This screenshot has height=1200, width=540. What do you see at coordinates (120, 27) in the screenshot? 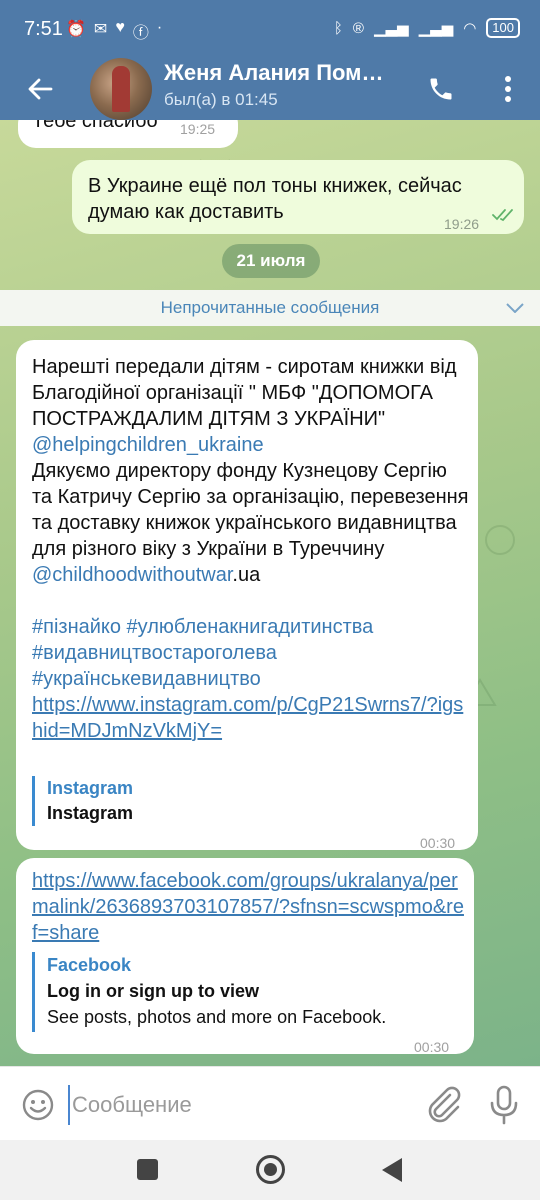
I see `heart-icon: ♥` at bounding box center [120, 27].